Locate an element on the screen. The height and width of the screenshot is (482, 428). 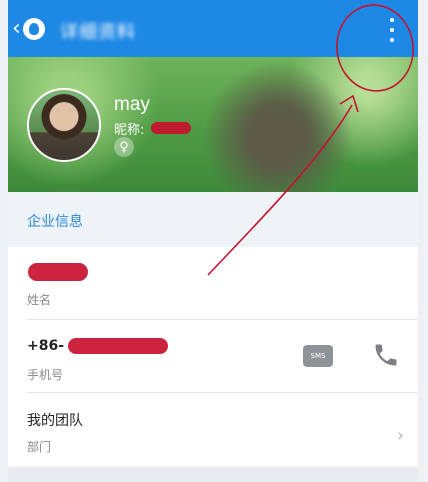
team-value: 我的团队 is located at coordinates (55, 421).